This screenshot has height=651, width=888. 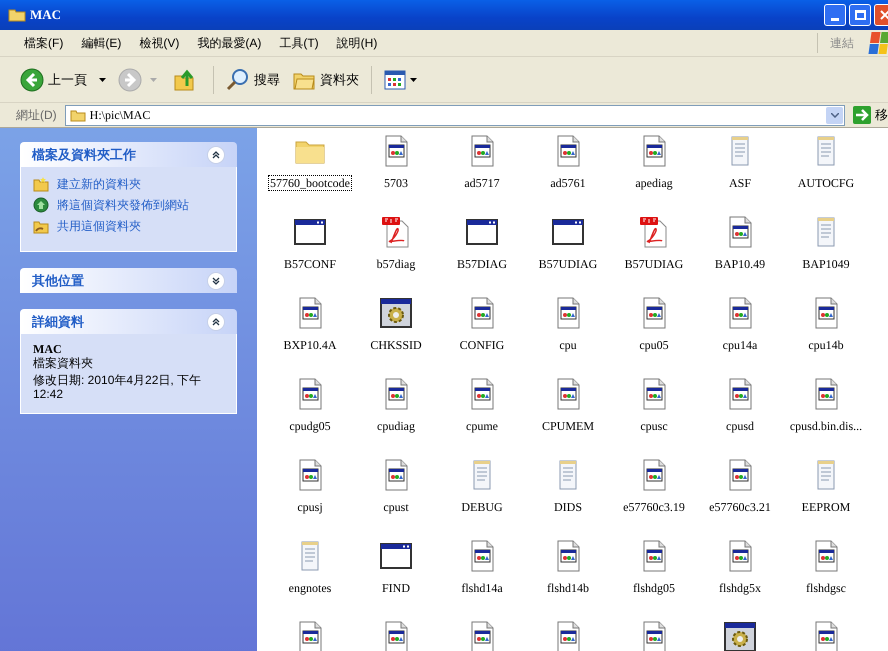 What do you see at coordinates (159, 43) in the screenshot?
I see `menu-item: 檢視(V)` at bounding box center [159, 43].